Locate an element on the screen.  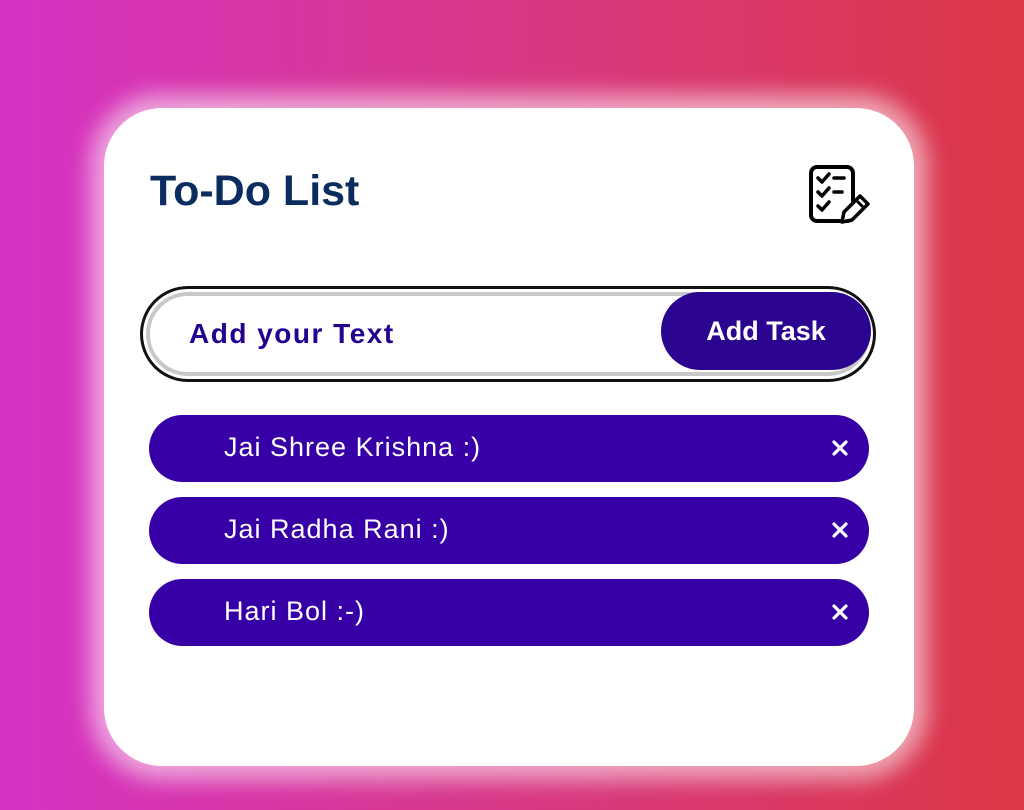
add-task-button: Add Task is located at coordinates (766, 331).